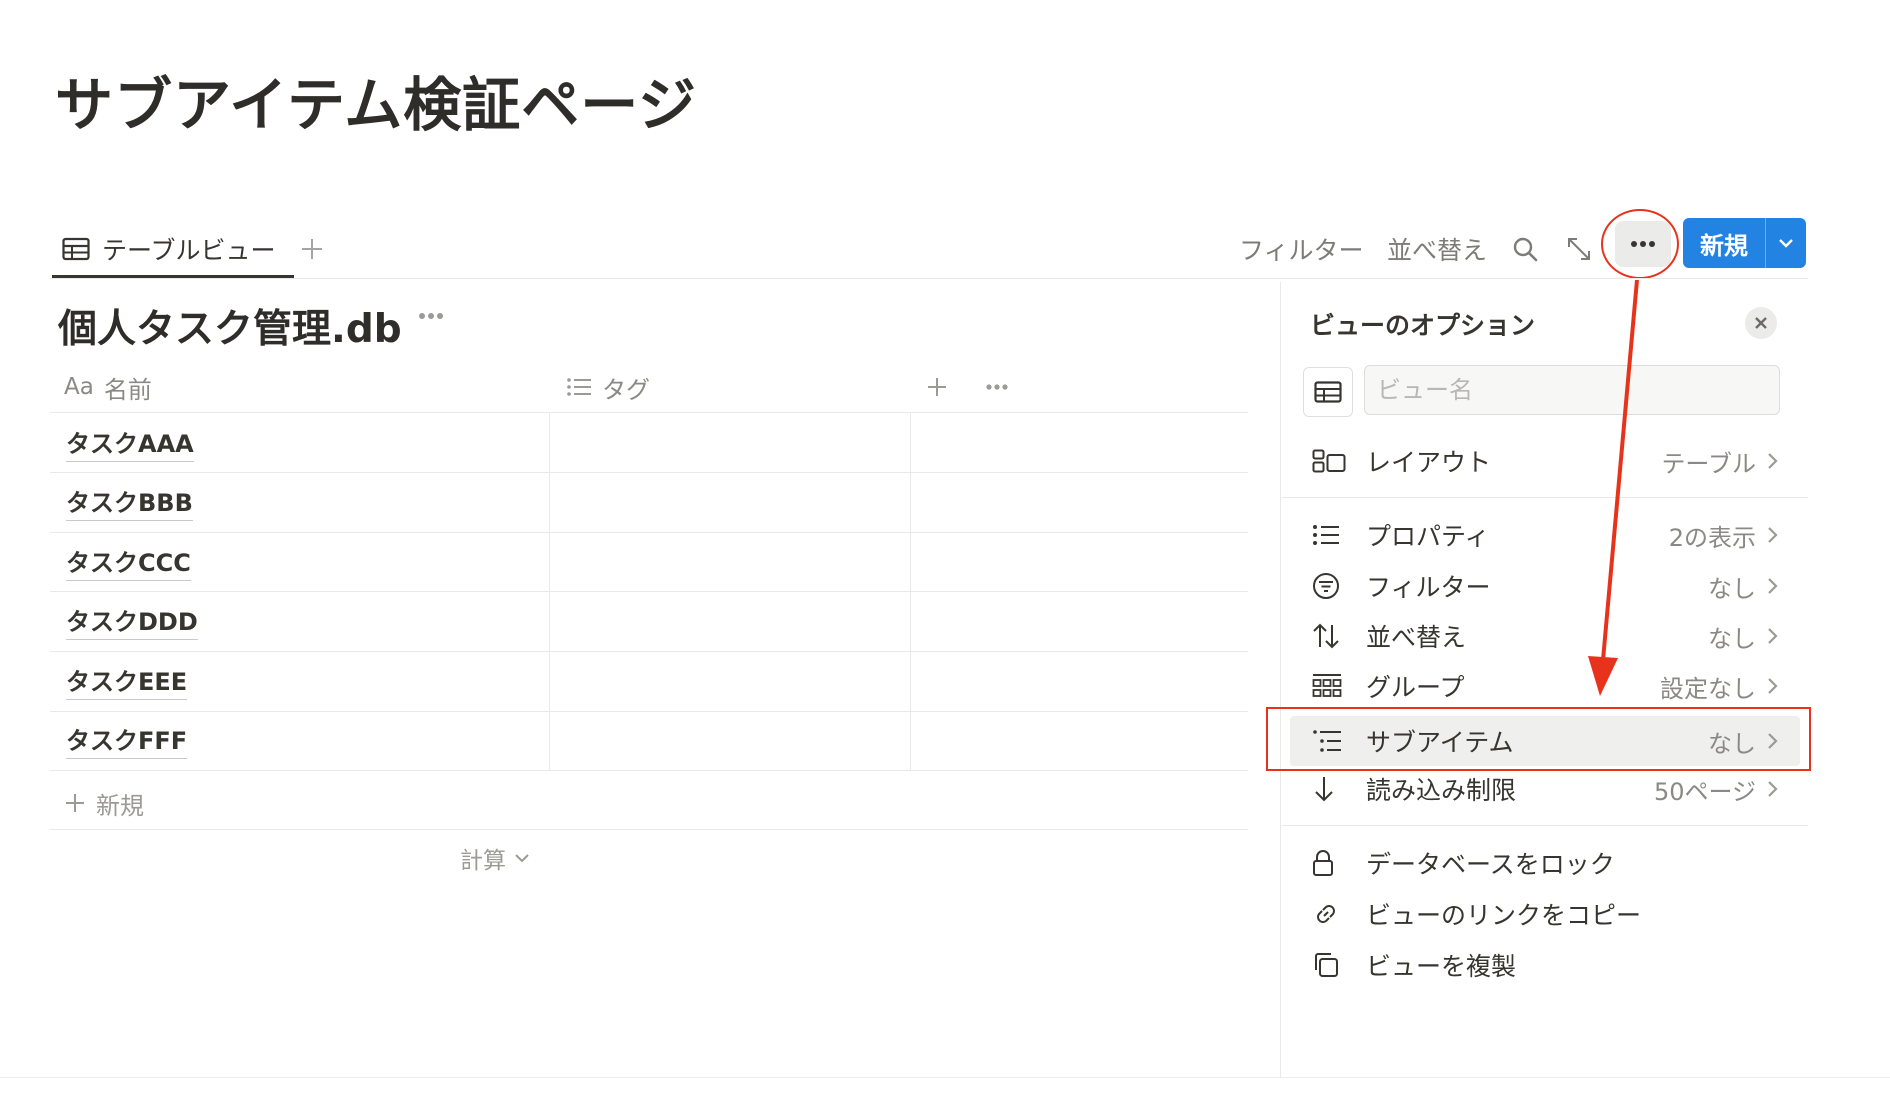  I want to click on layout-icon, so click(1332, 461).